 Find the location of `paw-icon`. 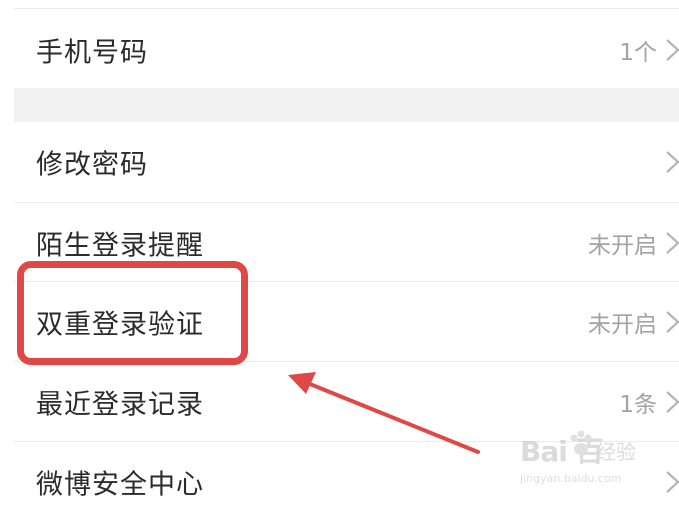

paw-icon is located at coordinates (581, 442).